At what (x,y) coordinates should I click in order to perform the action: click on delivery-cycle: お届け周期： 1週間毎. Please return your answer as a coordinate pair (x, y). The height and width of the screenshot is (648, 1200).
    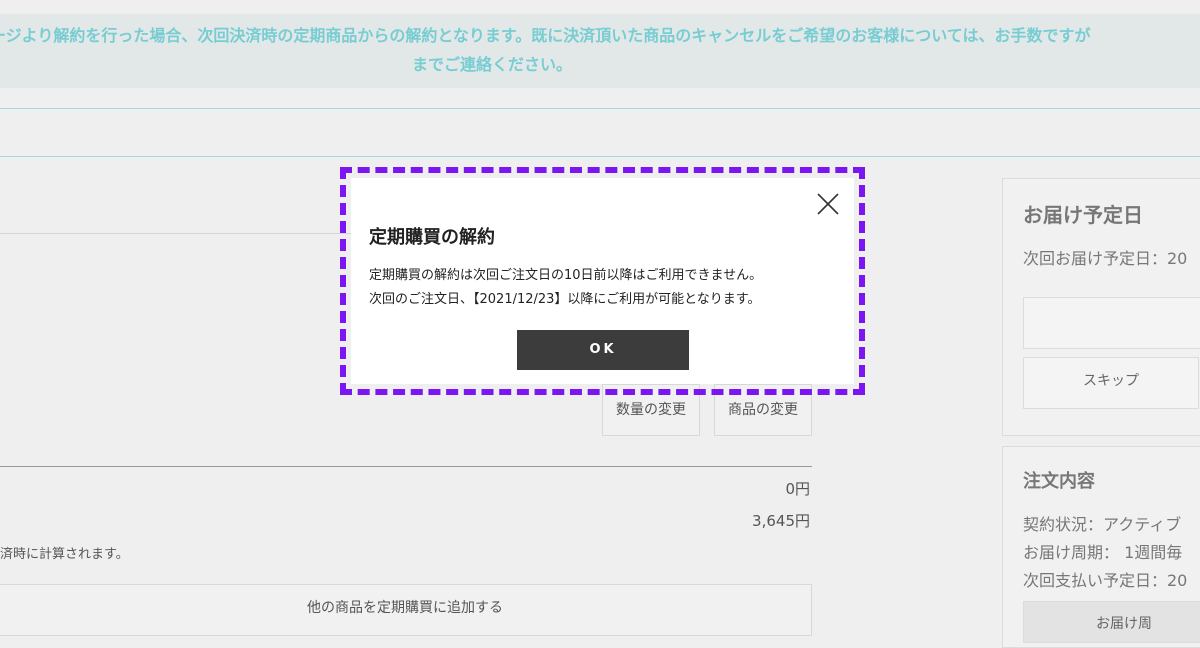
    Looking at the image, I should click on (1103, 552).